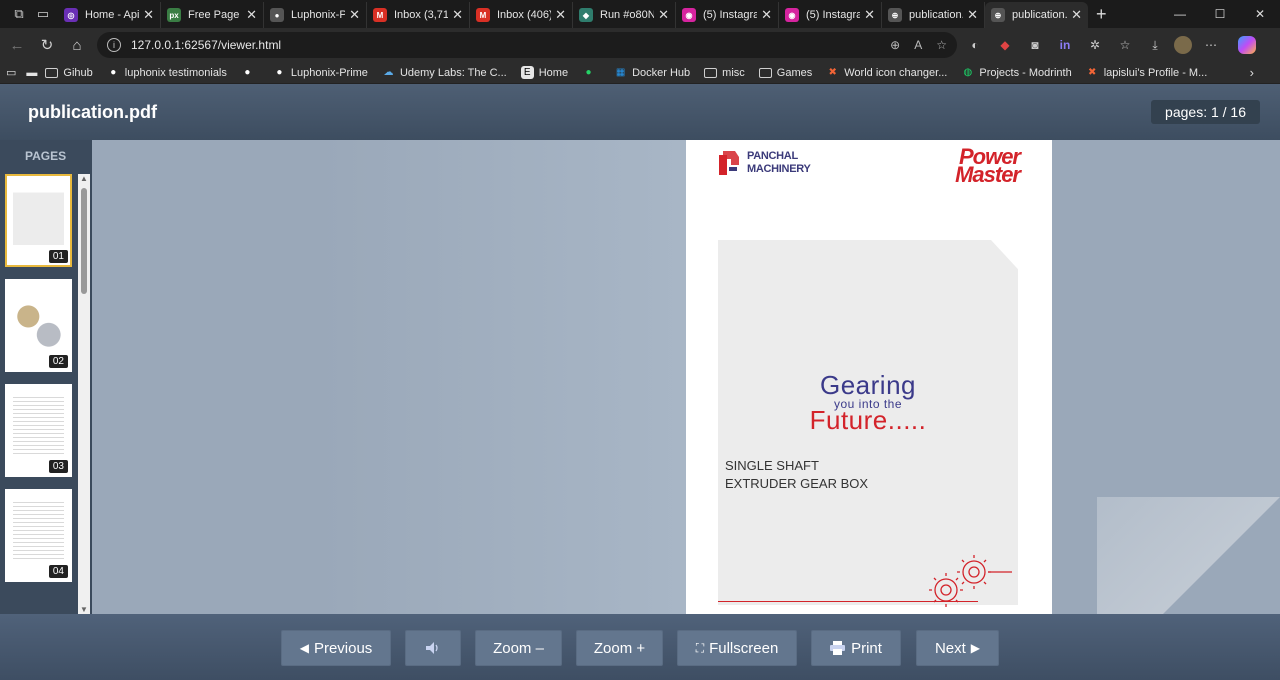 Image resolution: width=1280 pixels, height=680 pixels. What do you see at coordinates (724, 72) in the screenshot?
I see `bookmark-item: misc` at bounding box center [724, 72].